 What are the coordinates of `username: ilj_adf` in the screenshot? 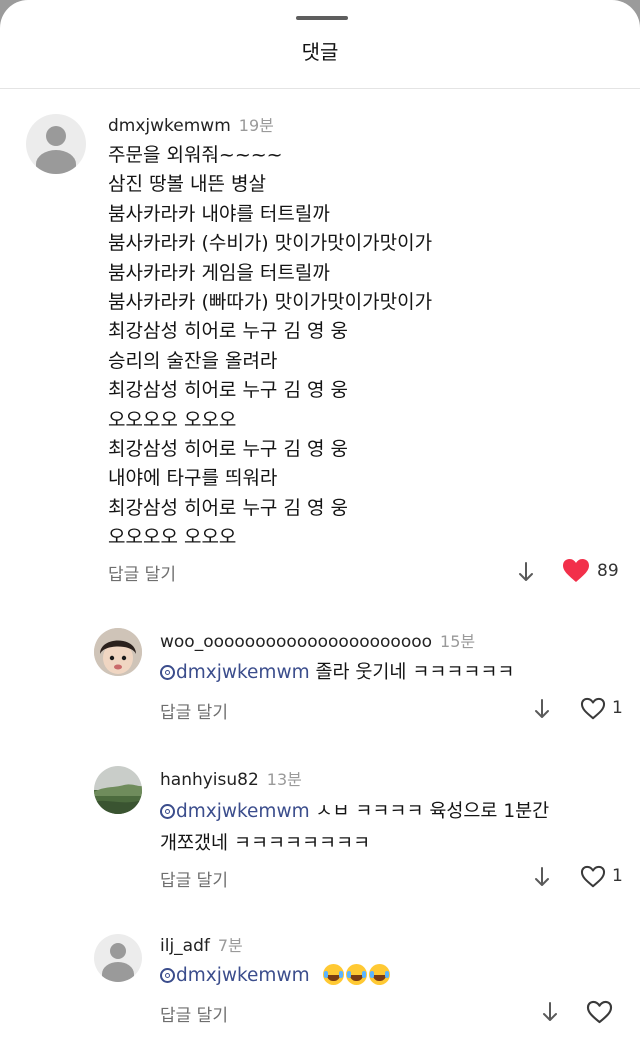 It's located at (185, 946).